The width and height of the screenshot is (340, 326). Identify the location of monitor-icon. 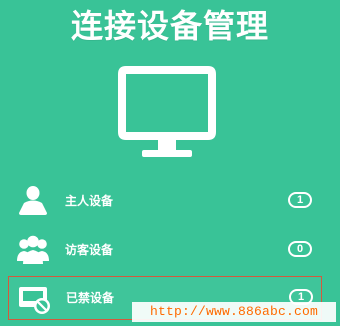
(167, 114).